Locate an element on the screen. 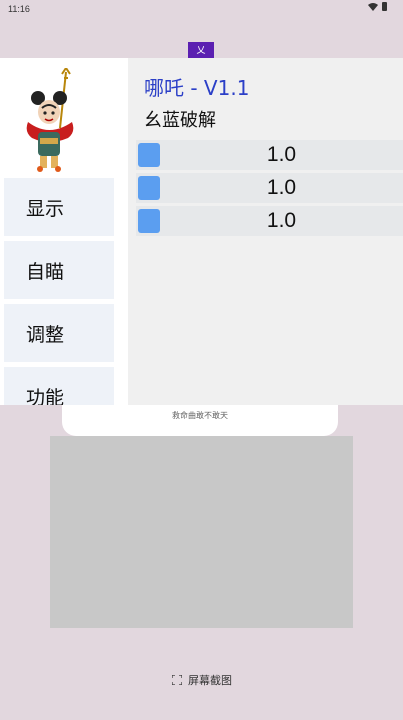 This screenshot has width=403, height=720. nav-item-adjust: 调整 is located at coordinates (59, 333).